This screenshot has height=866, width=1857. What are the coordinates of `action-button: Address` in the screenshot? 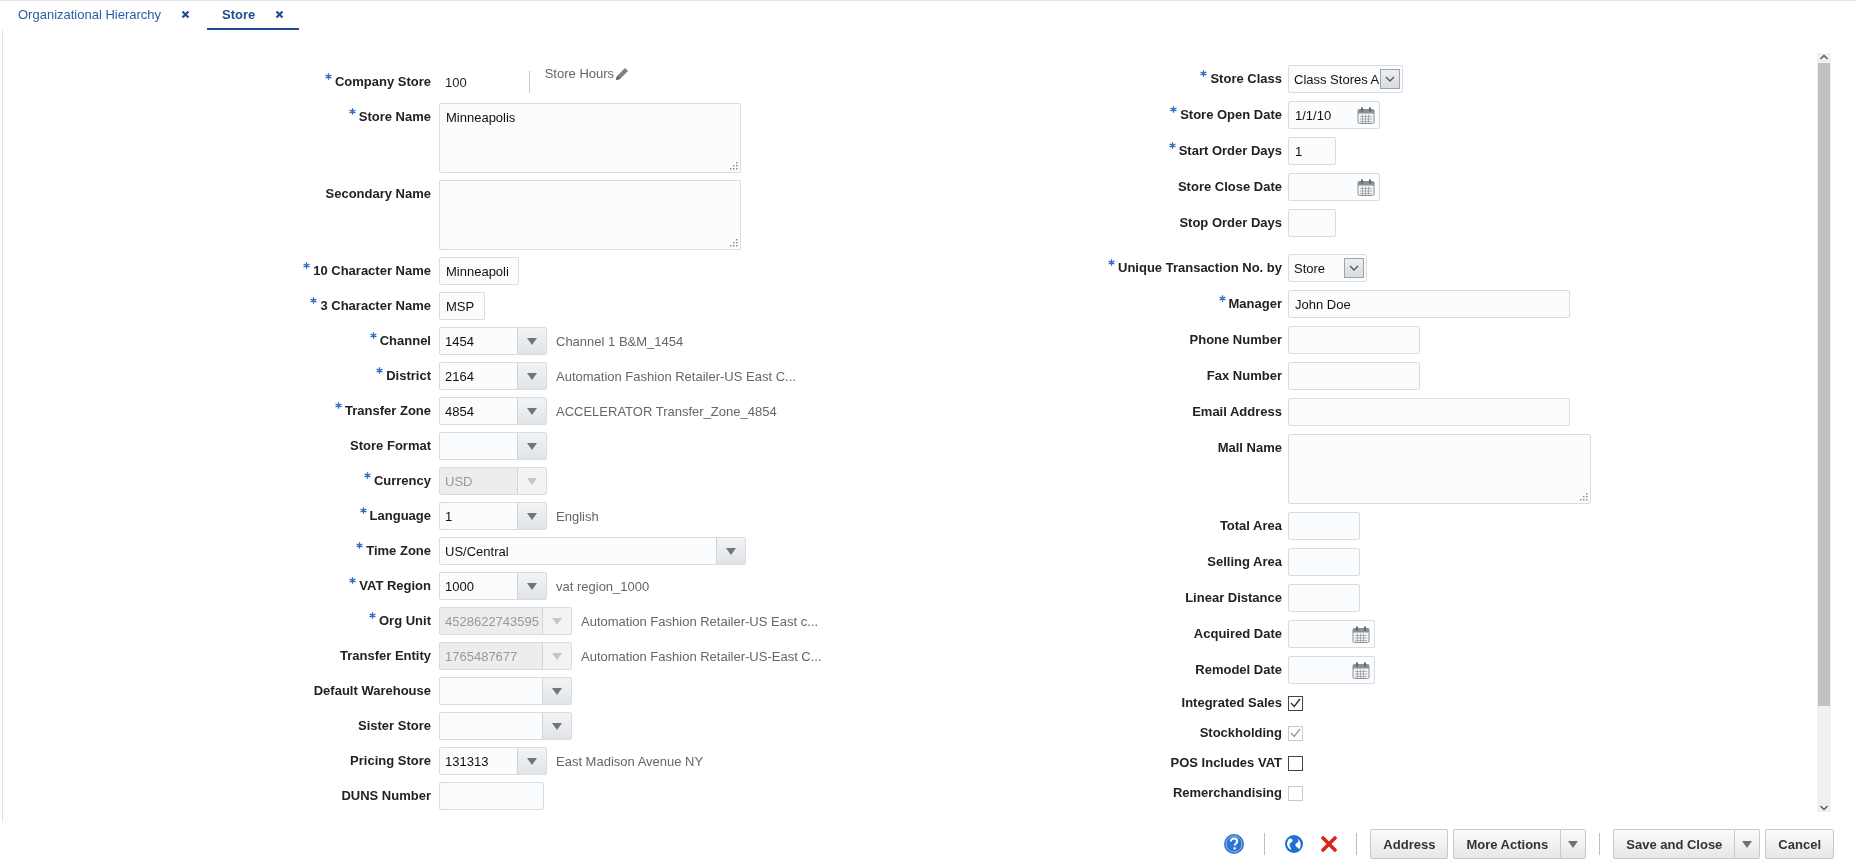 It's located at (1409, 844).